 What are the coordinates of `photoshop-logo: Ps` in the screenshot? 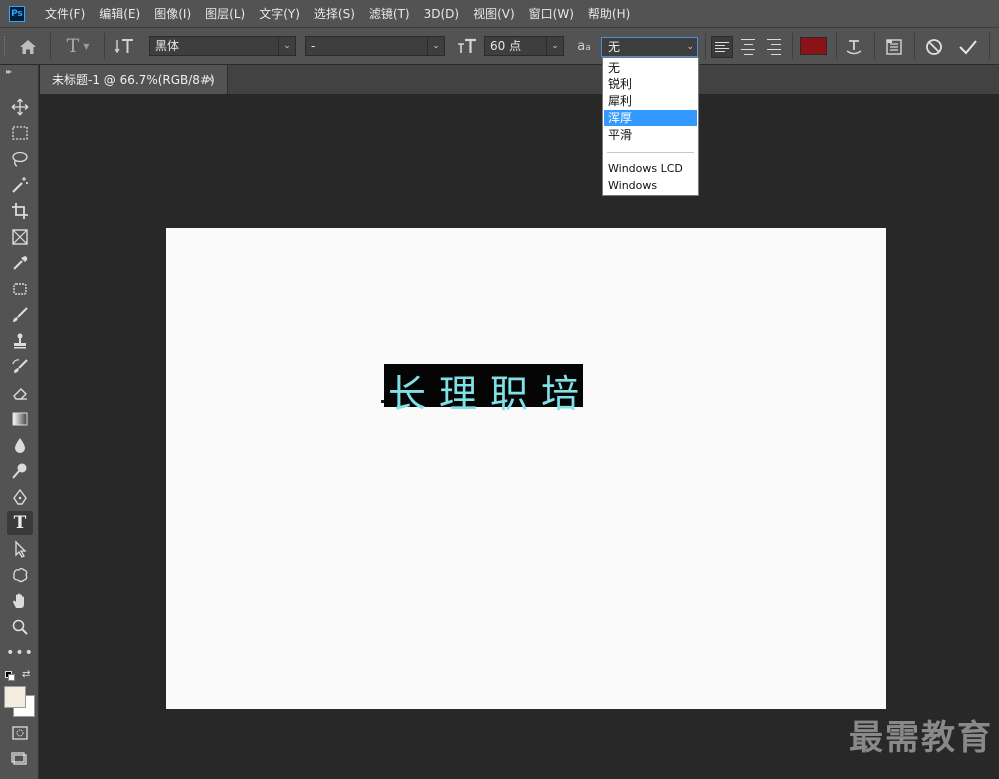 It's located at (17, 13).